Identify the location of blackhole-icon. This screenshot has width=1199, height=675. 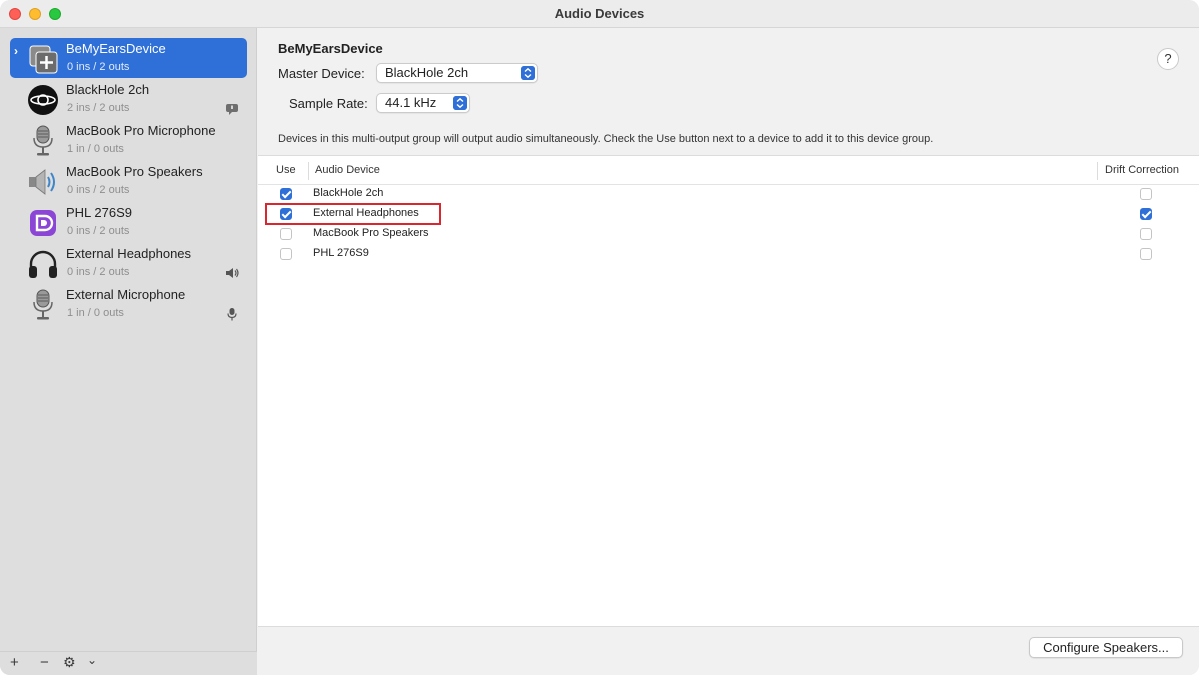
(43, 100).